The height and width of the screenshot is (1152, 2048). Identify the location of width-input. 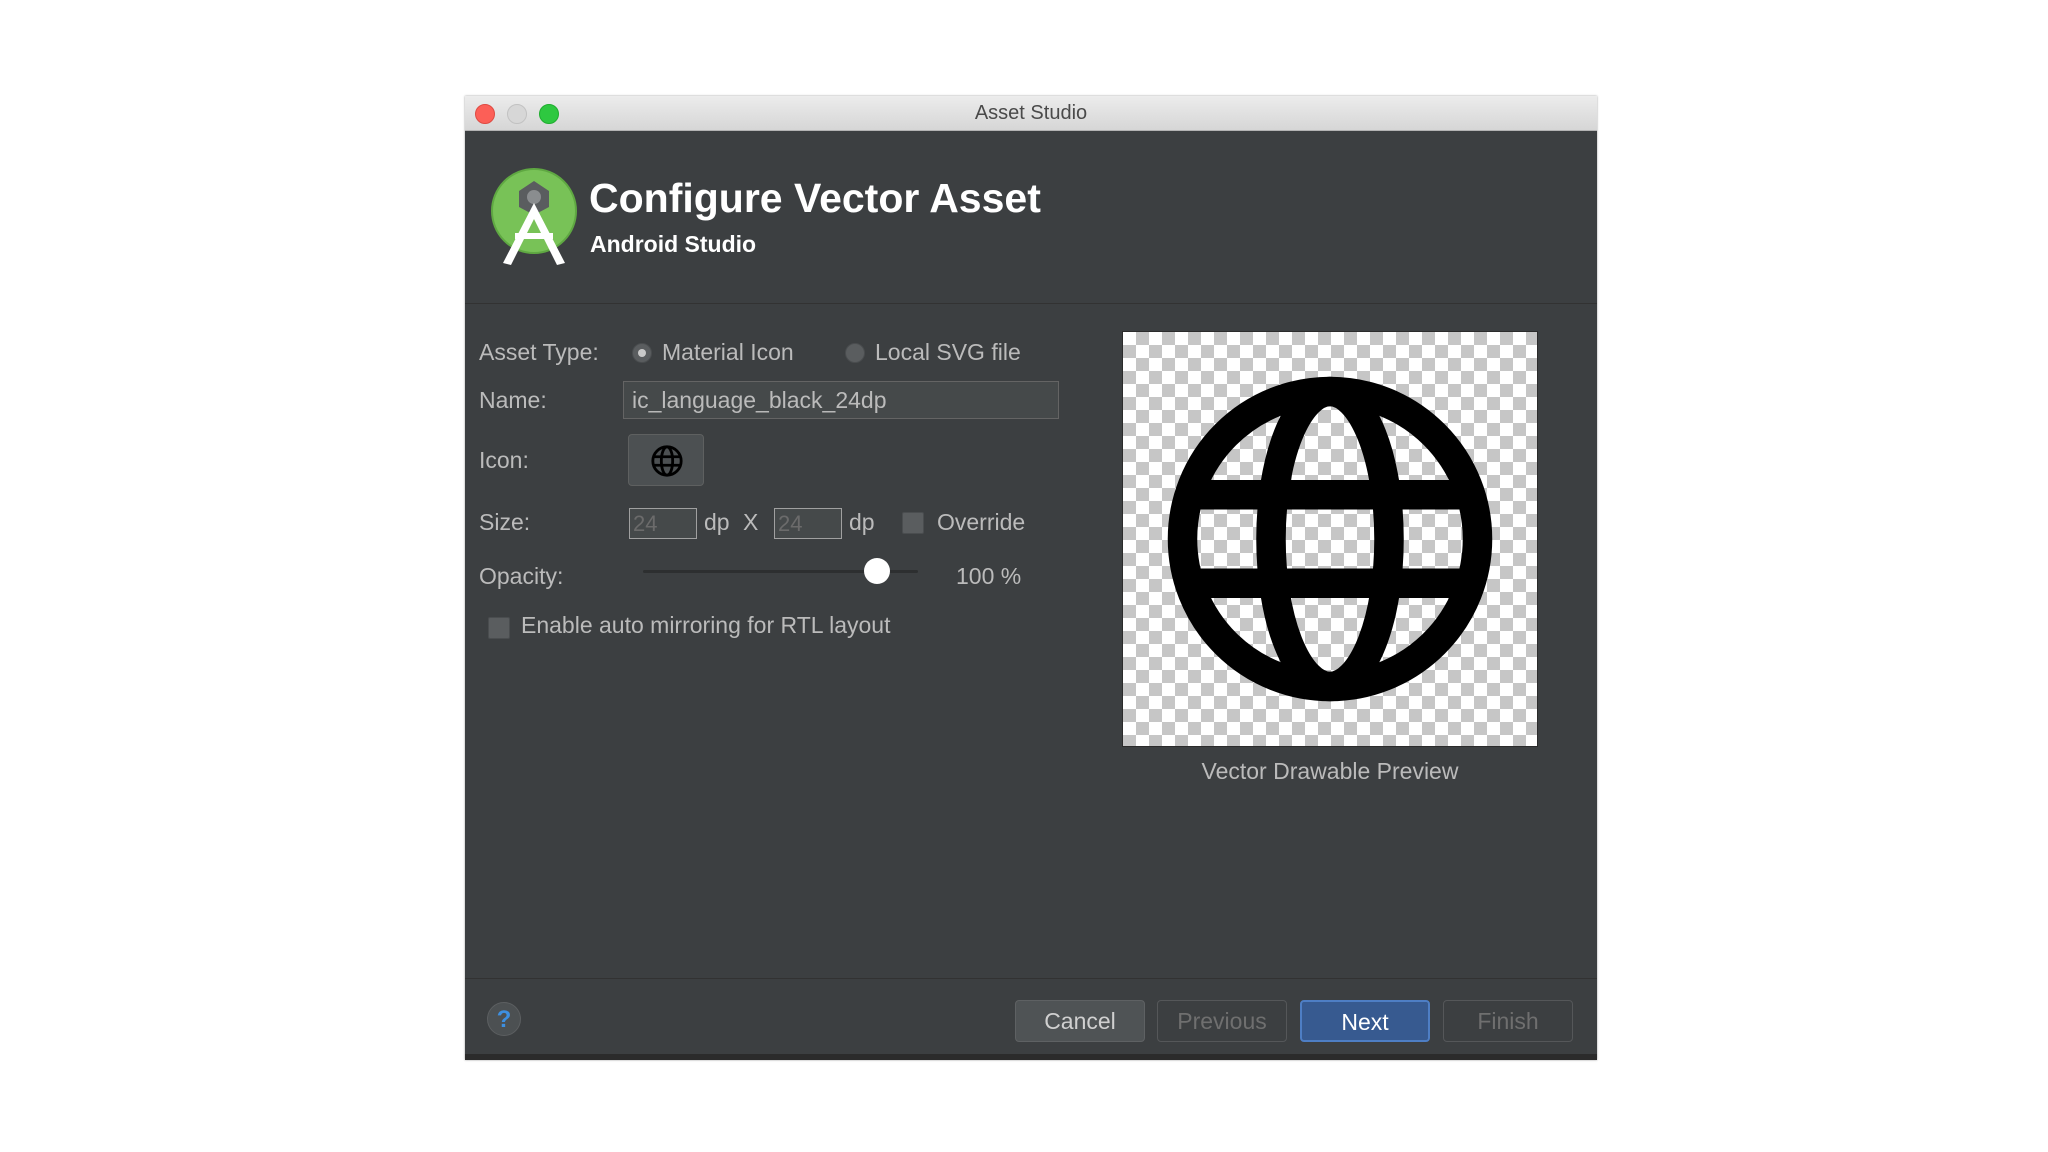
(663, 523).